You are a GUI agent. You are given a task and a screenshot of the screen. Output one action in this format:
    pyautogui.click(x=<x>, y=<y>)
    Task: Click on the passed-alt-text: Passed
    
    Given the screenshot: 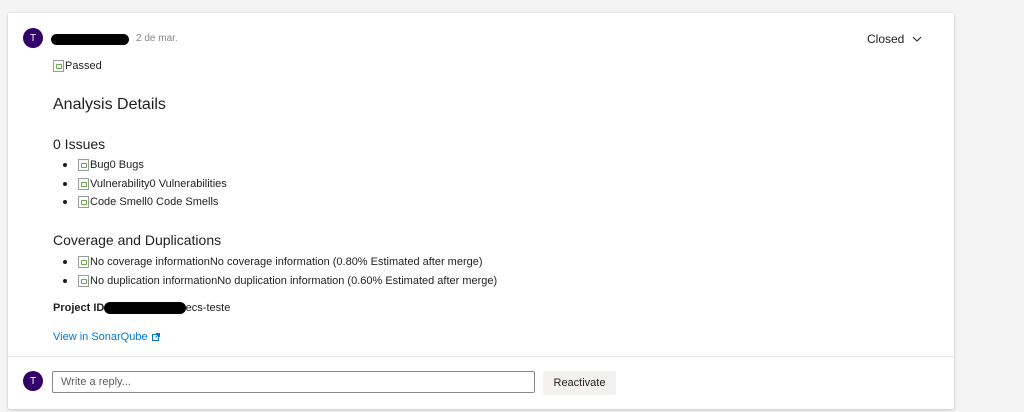 What is the action you would take?
    pyautogui.click(x=83, y=66)
    